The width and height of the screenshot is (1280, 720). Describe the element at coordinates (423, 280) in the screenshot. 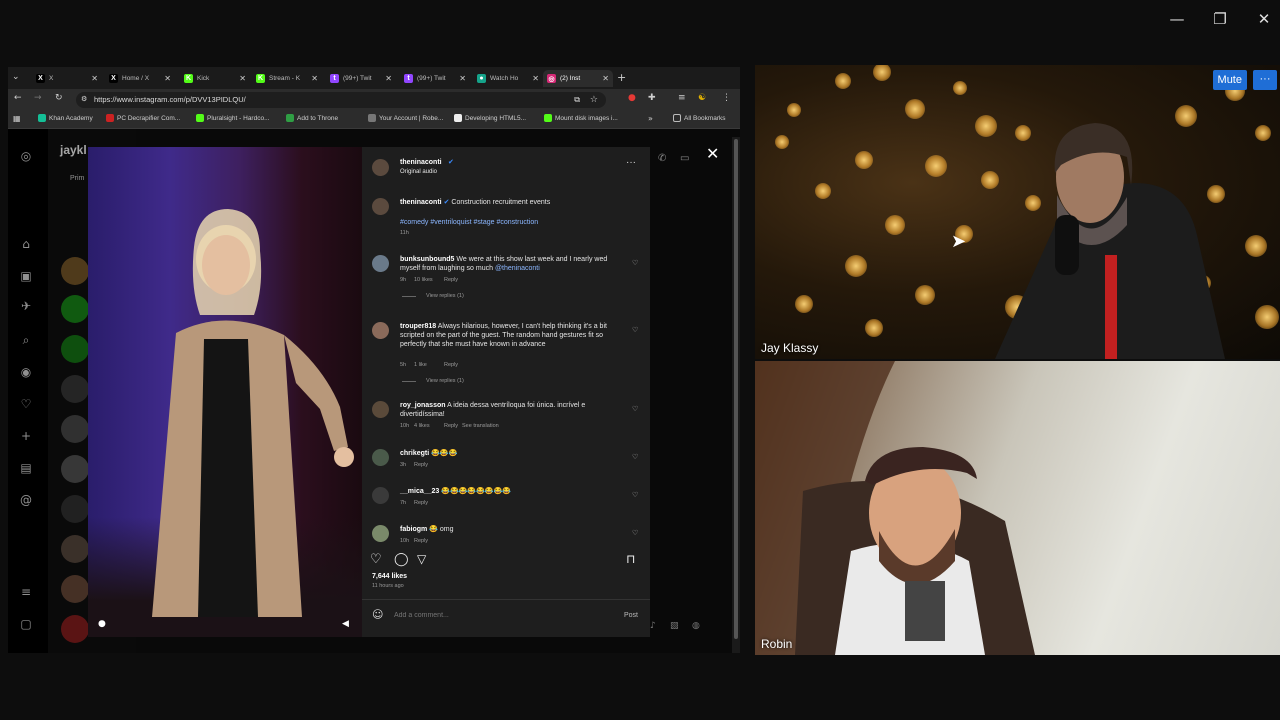

I see `comment-likes: 10 likes` at that location.